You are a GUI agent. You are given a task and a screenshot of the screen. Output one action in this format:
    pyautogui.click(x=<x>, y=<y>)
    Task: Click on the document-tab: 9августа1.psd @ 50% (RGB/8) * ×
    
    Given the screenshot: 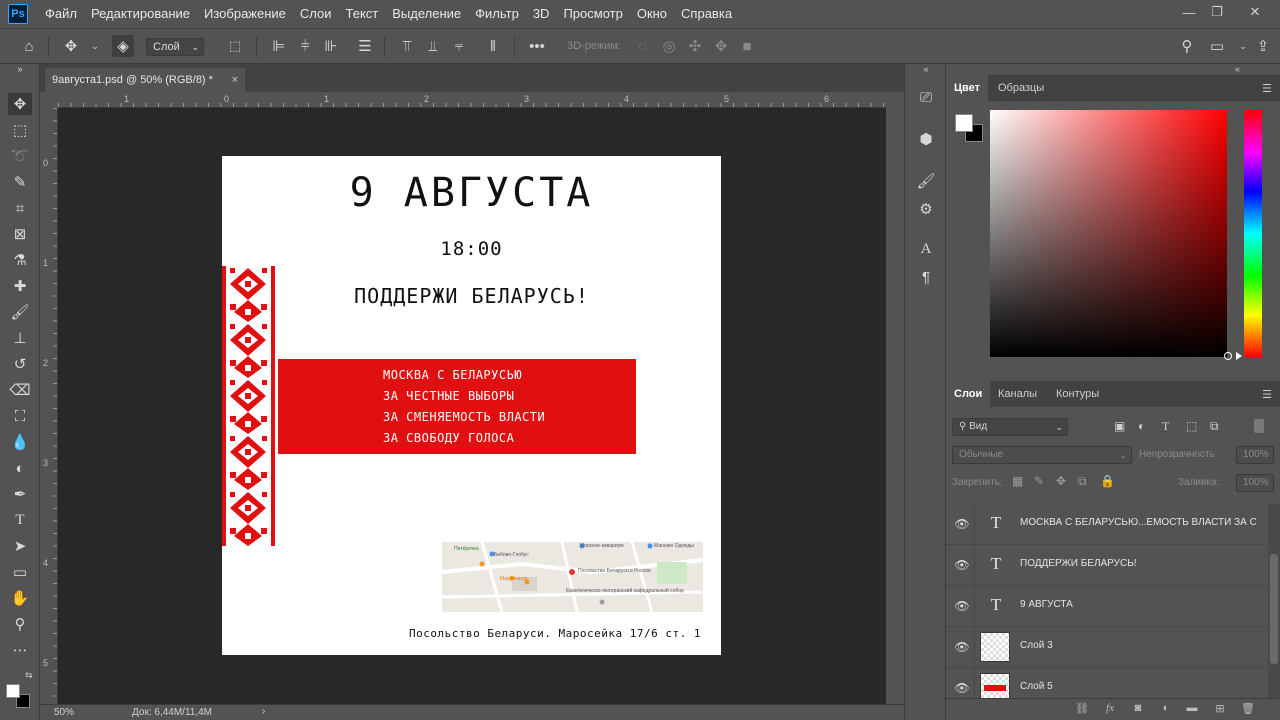 What is the action you would take?
    pyautogui.click(x=145, y=80)
    